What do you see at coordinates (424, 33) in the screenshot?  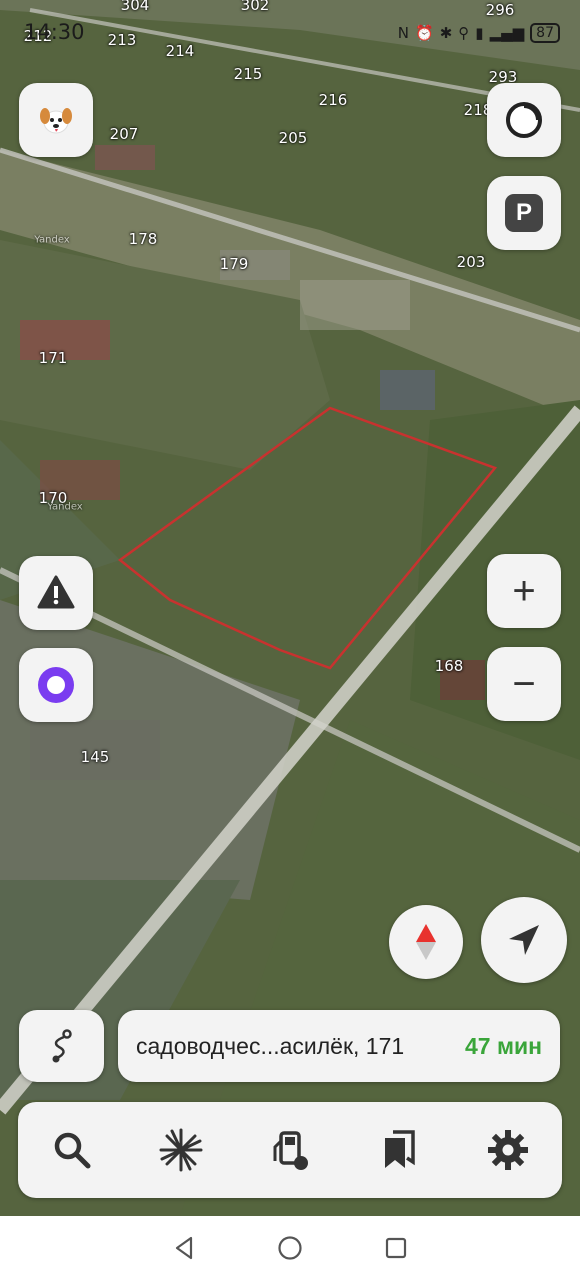 I see `alarm-icon: ⏰` at bounding box center [424, 33].